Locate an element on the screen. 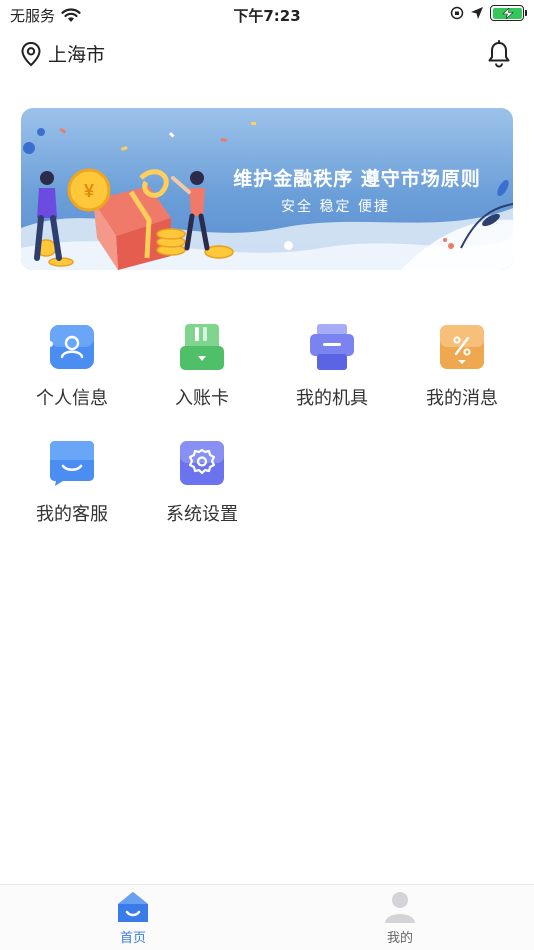  banner-title: 维护金融秩序 遵守市场原则 is located at coordinates (357, 179).